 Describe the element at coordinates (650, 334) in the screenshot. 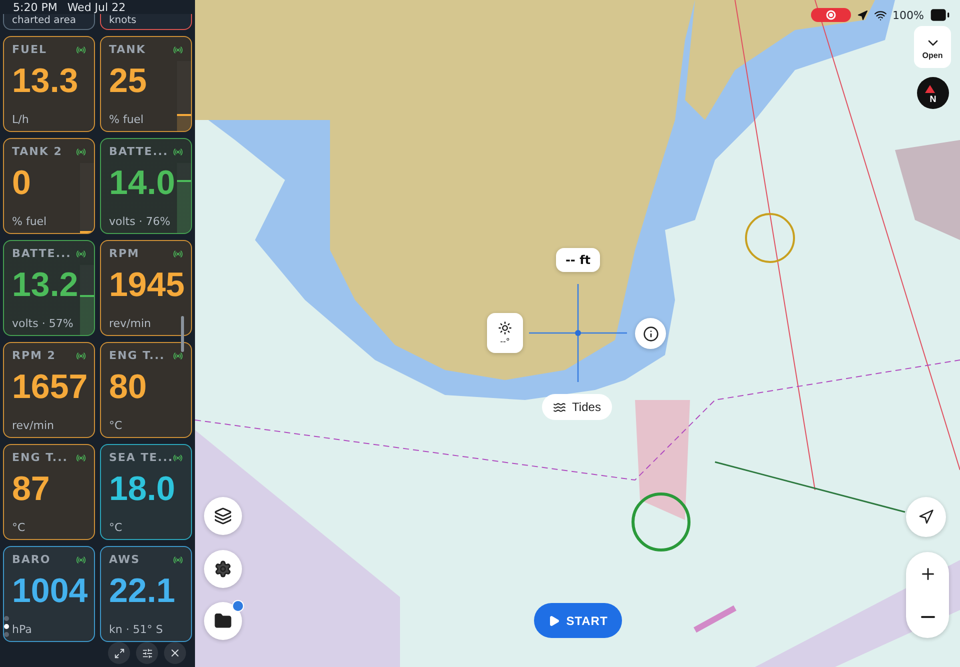

I see `info-icon` at that location.